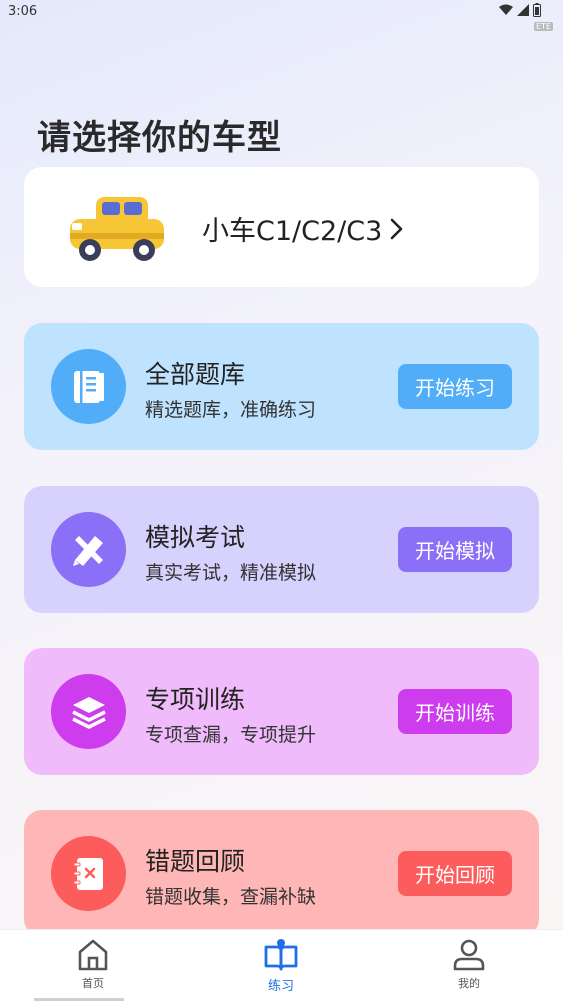 The image size is (563, 1001). What do you see at coordinates (231, 897) in the screenshot?
I see `feature-subtitle: 错题收集，查漏补缺` at bounding box center [231, 897].